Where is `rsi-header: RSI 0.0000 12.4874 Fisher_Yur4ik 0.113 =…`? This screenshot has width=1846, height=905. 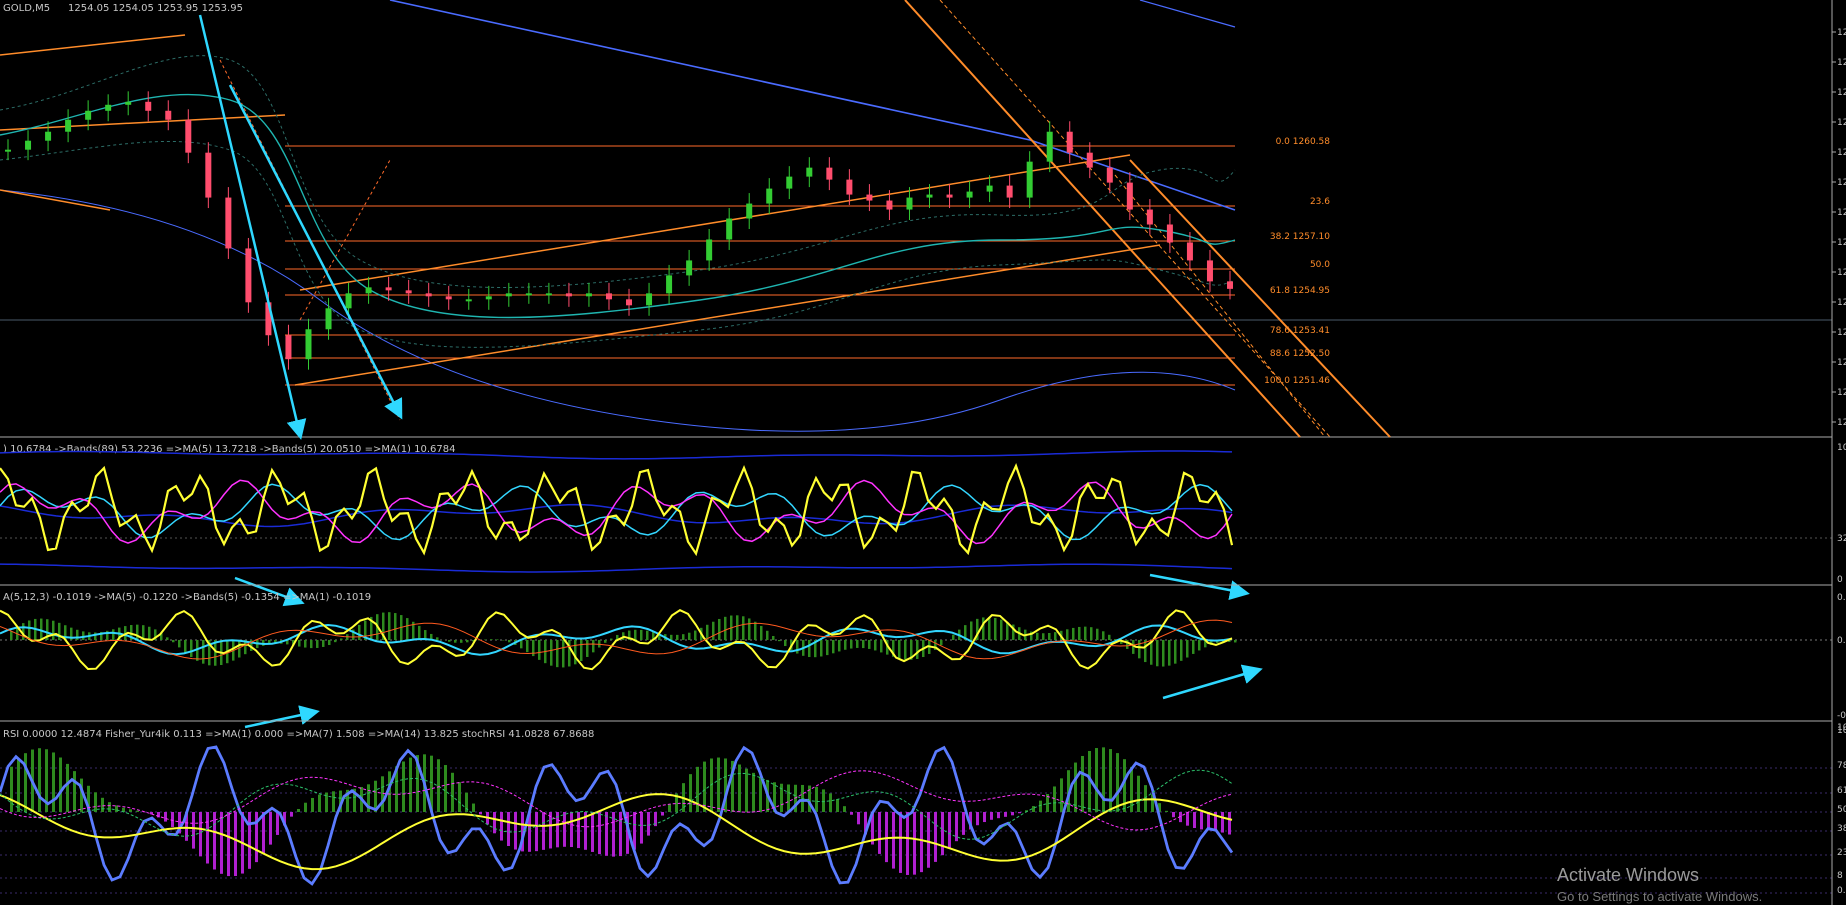
rsi-header: RSI 0.0000 12.4874 Fisher_Yur4ik 0.113 =… is located at coordinates (298, 734).